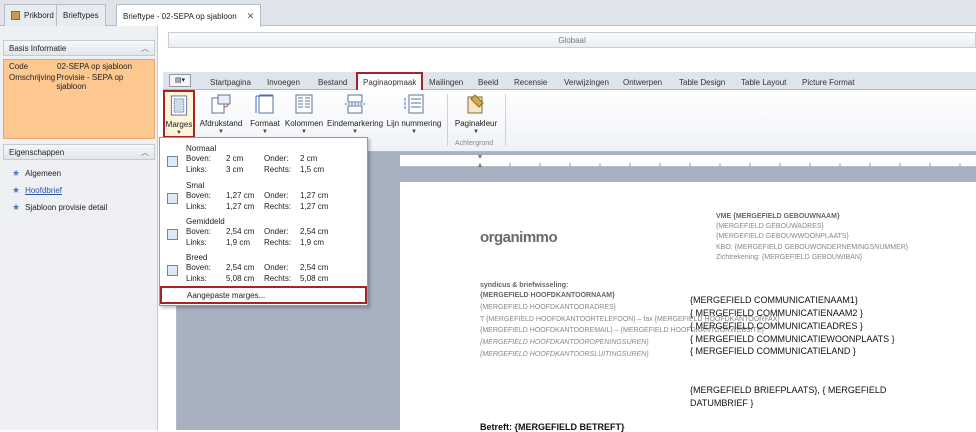  Describe the element at coordinates (251, 16) in the screenshot. I see `close-icon: ✕` at that location.